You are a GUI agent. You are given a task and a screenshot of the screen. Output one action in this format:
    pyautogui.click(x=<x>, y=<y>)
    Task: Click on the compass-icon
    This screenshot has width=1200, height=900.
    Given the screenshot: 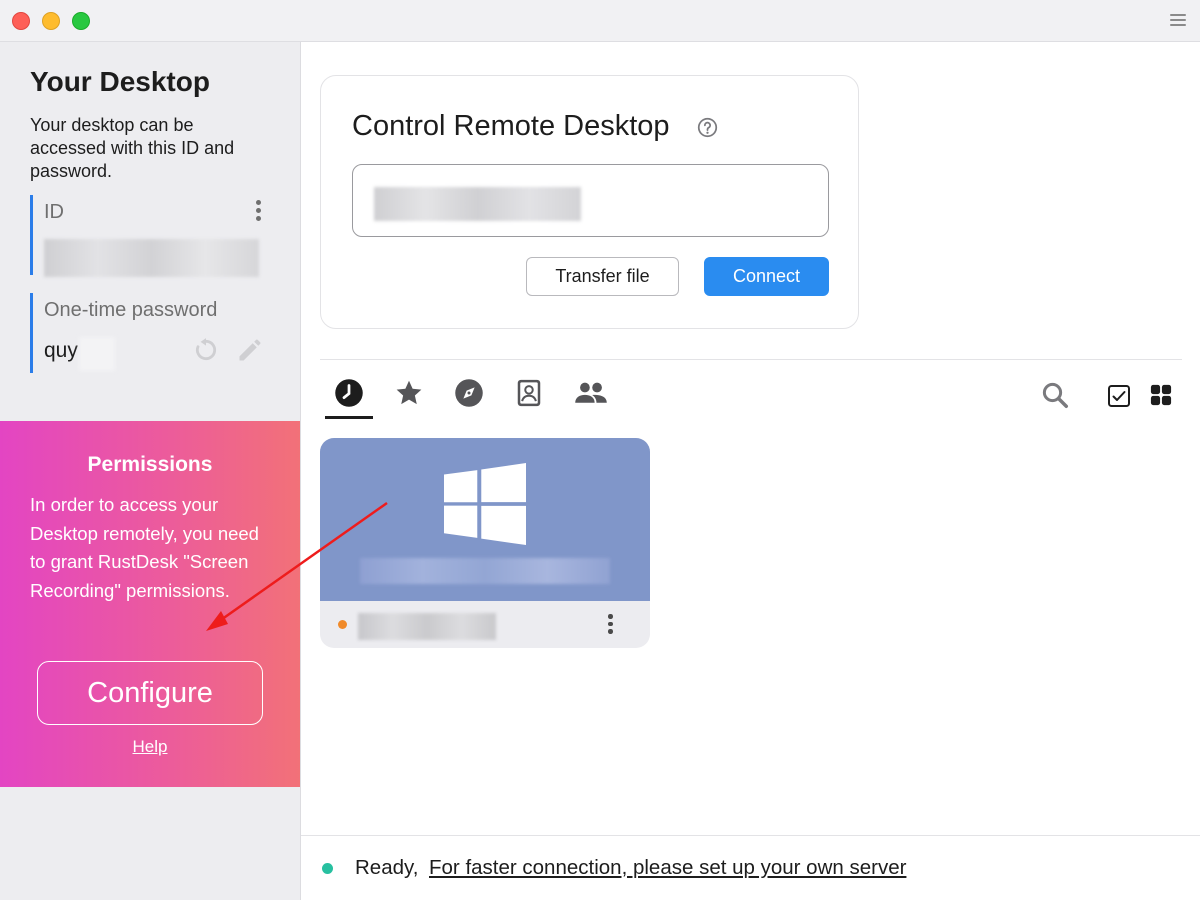 What is the action you would take?
    pyautogui.click(x=469, y=393)
    